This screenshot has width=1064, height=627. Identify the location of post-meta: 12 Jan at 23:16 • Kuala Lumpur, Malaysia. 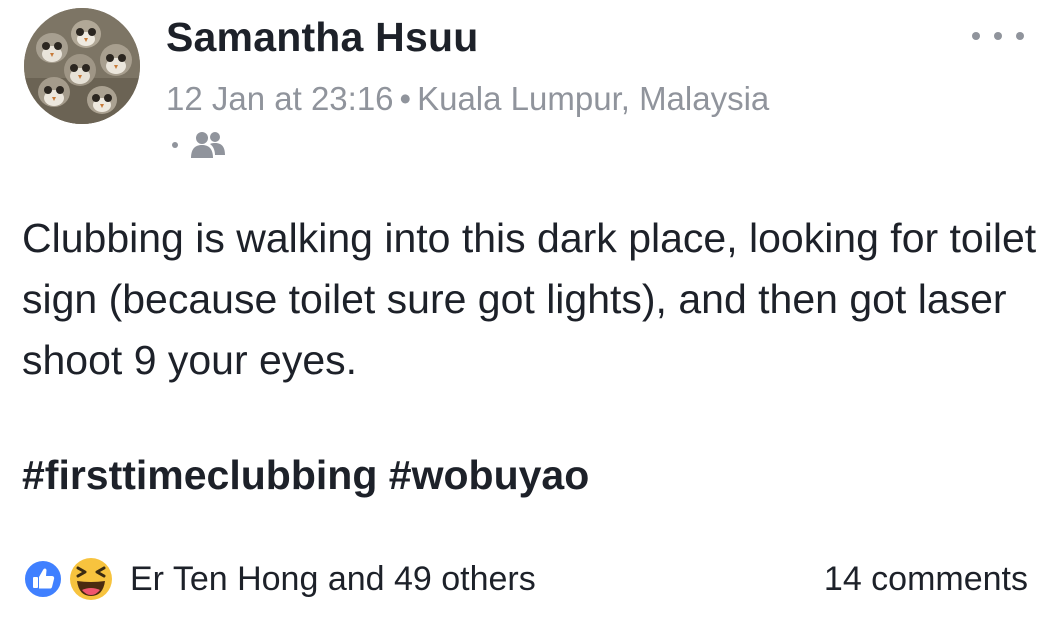
(467, 99).